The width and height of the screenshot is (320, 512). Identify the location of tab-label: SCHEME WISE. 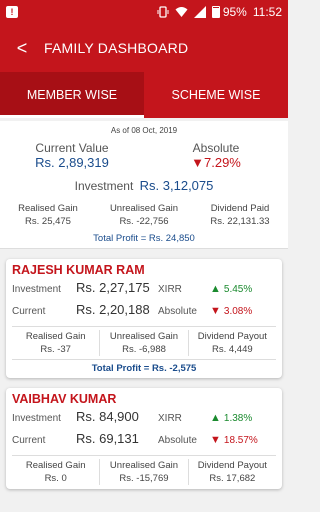
(216, 95).